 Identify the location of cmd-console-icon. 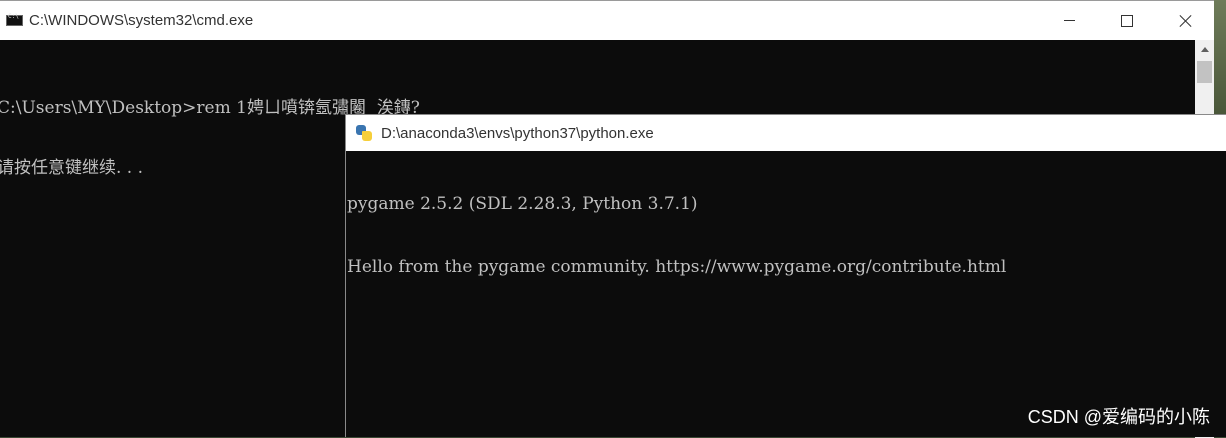
(14, 19).